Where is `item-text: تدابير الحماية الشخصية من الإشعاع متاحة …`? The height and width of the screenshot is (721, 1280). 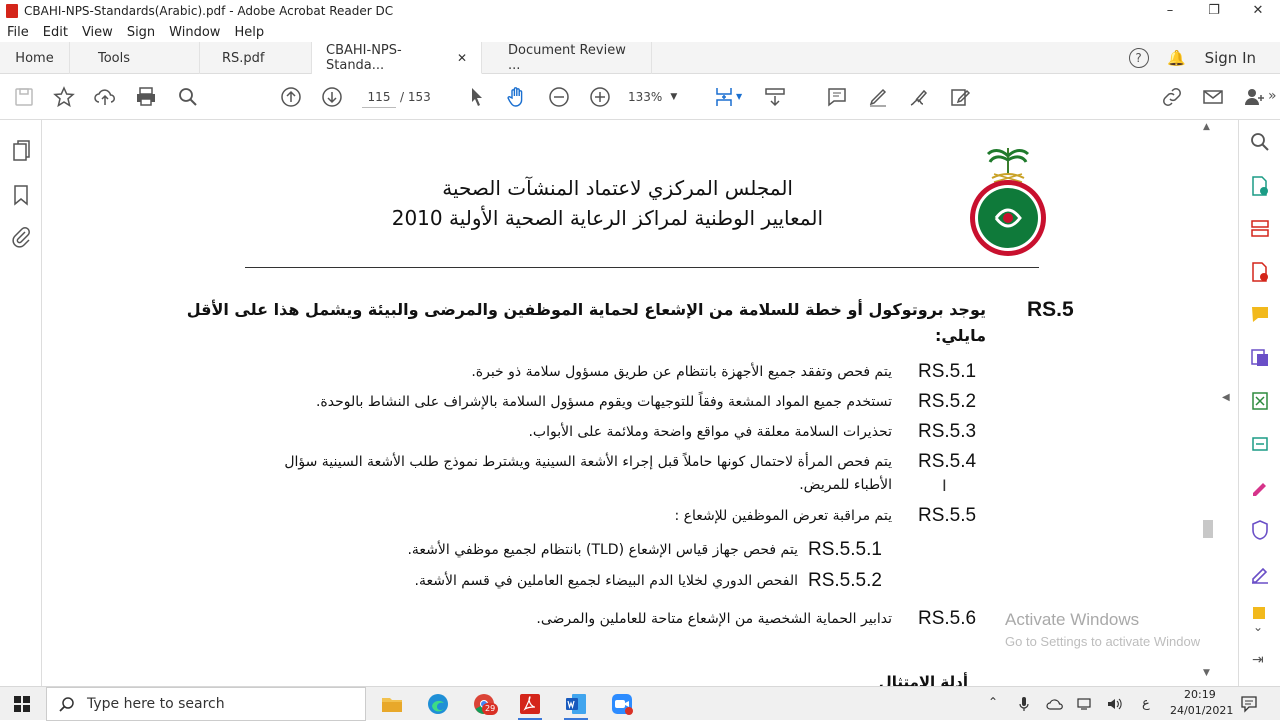
item-text: تدابير الحماية الشخصية من الإشعاع متاحة … is located at coordinates (714, 619).